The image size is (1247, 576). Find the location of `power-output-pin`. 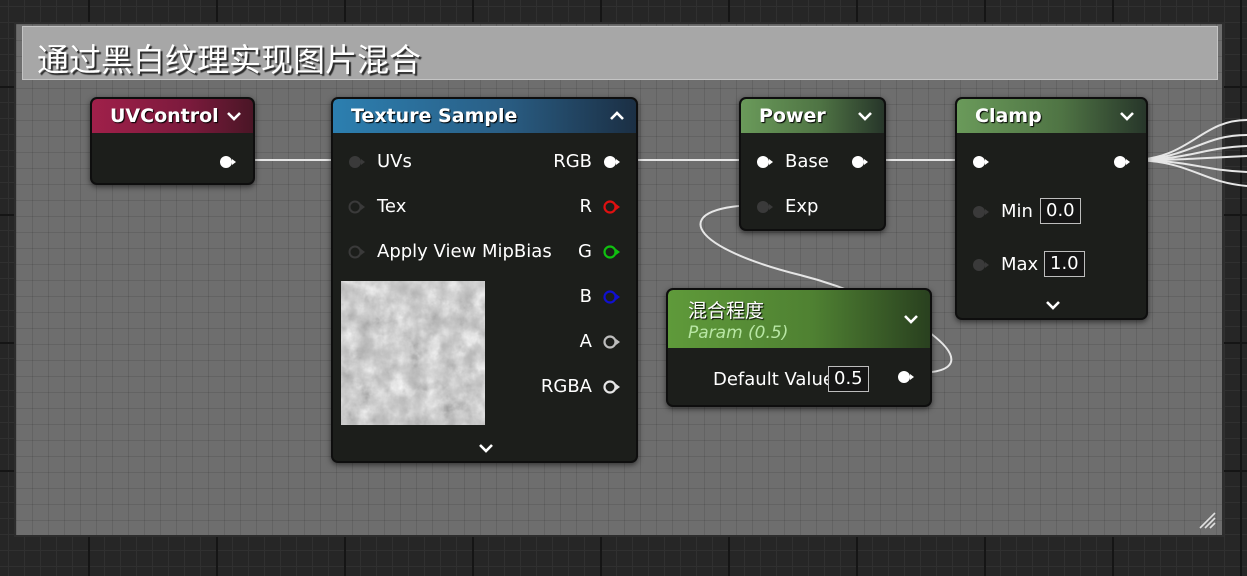

power-output-pin is located at coordinates (860, 162).